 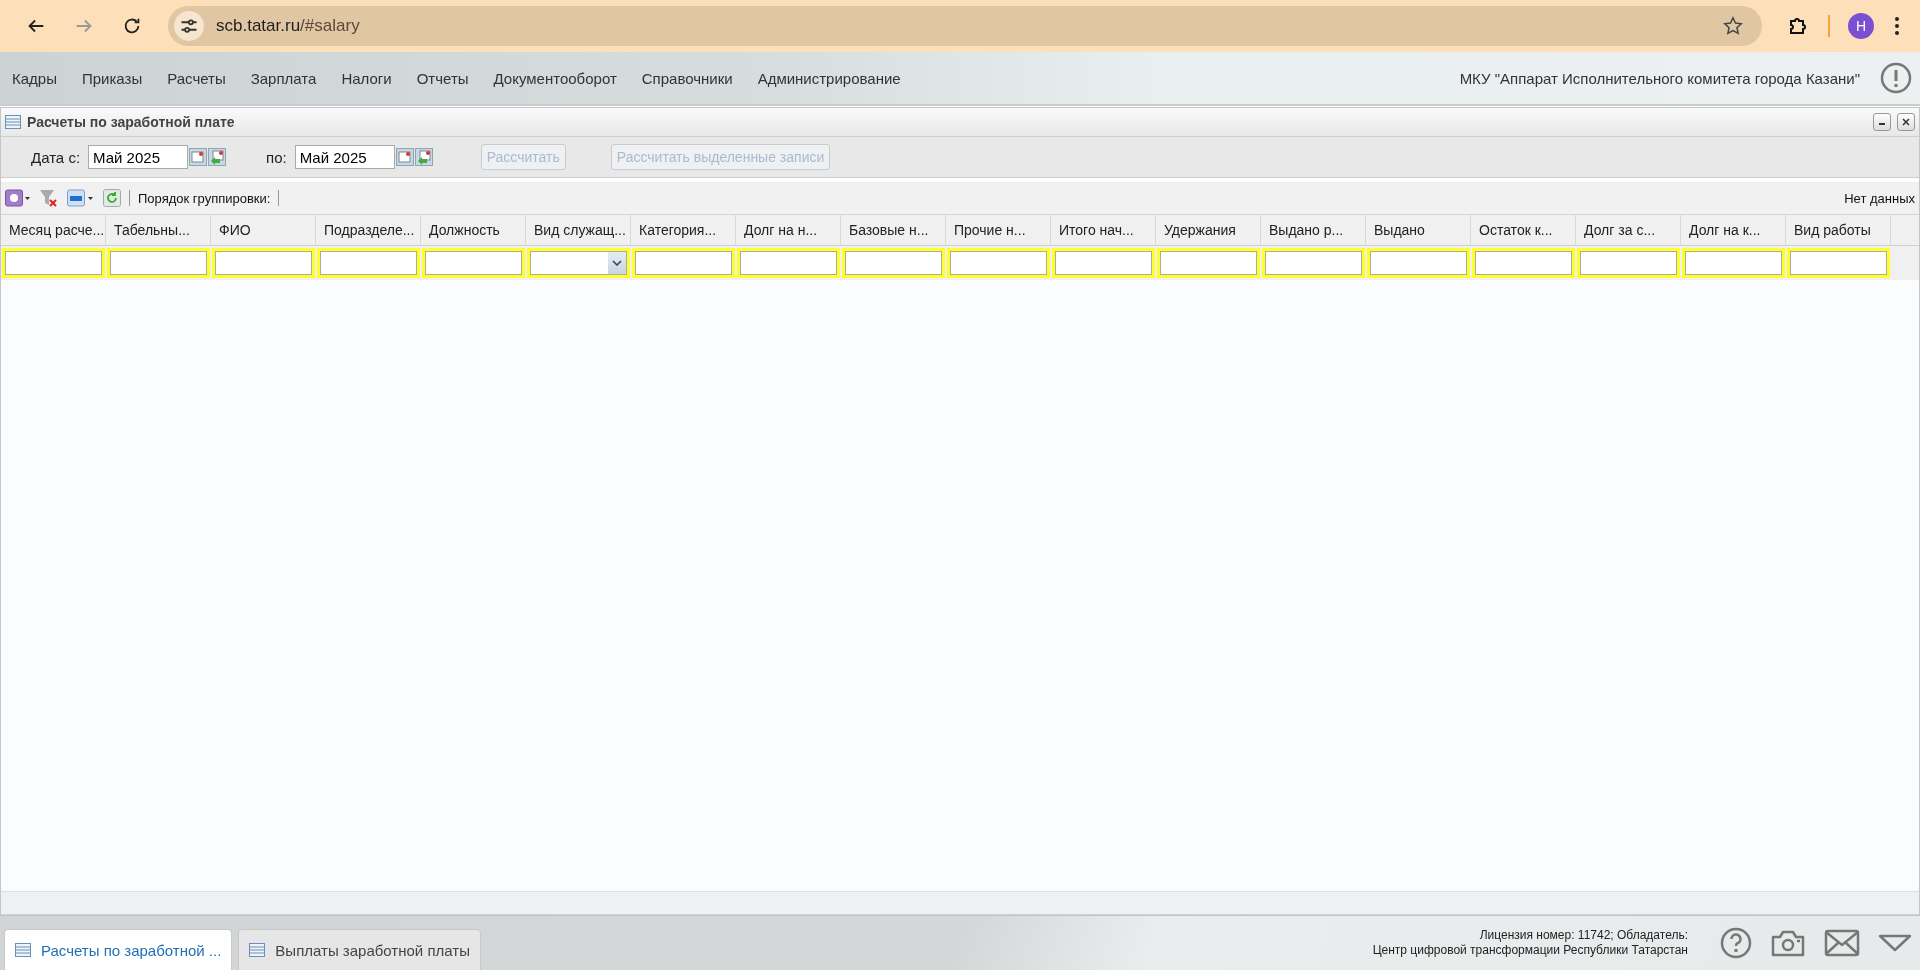 What do you see at coordinates (965, 26) in the screenshot?
I see `address-bar: scb.tatar.ru/#salary` at bounding box center [965, 26].